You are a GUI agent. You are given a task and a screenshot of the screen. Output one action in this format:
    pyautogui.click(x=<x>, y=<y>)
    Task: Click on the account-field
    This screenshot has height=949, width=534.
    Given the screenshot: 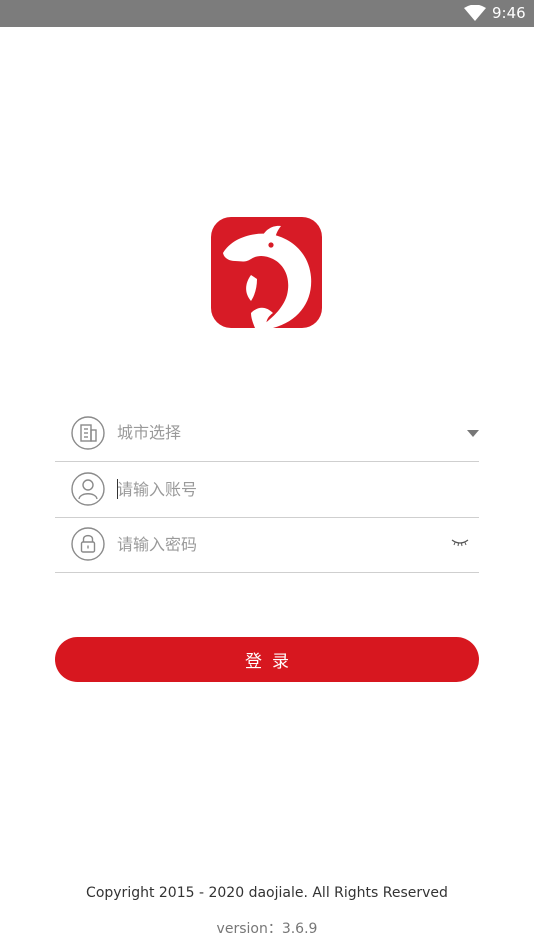 What is the action you would take?
    pyautogui.click(x=267, y=490)
    